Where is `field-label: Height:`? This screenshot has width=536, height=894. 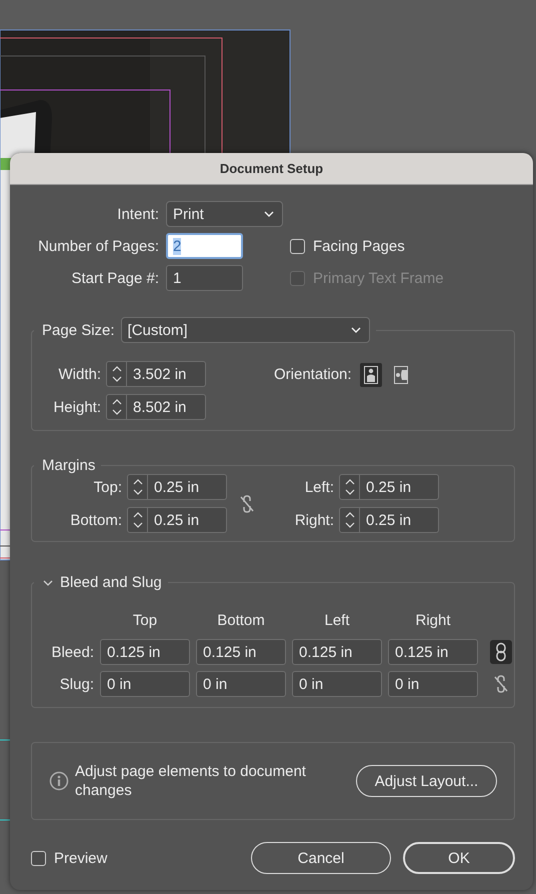 field-label: Height: is located at coordinates (77, 407).